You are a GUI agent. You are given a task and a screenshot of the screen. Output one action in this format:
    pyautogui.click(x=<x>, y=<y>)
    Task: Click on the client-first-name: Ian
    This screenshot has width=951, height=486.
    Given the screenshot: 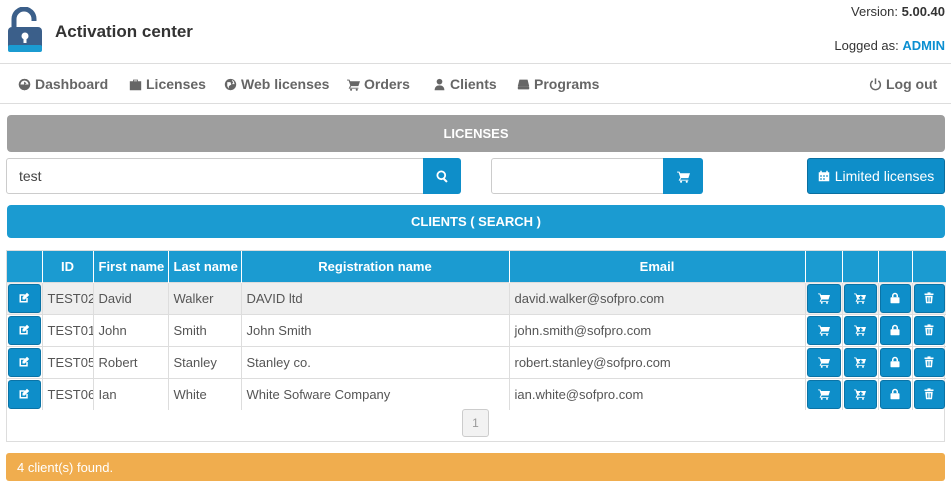 What is the action you would take?
    pyautogui.click(x=131, y=394)
    